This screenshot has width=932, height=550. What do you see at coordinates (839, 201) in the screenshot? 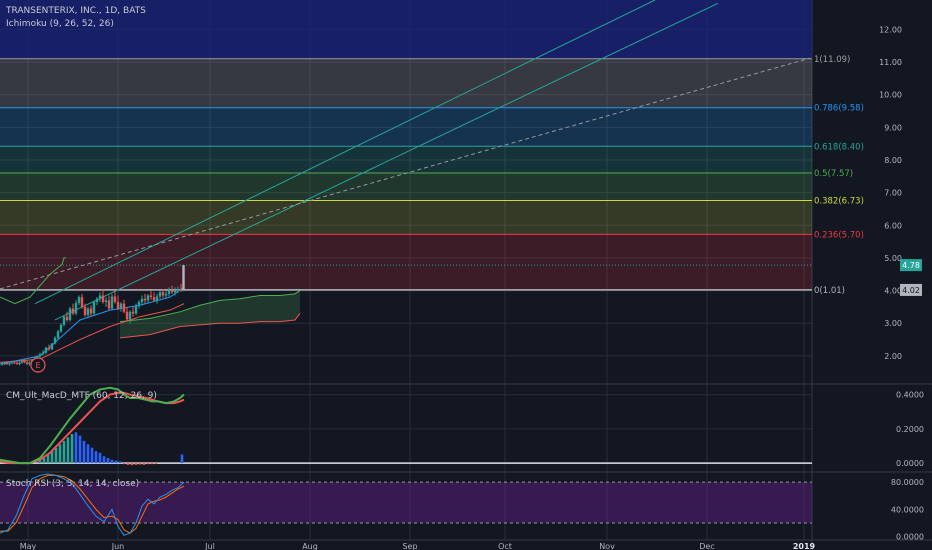
I see `fib-level-label: 0.382(6.73)` at bounding box center [839, 201].